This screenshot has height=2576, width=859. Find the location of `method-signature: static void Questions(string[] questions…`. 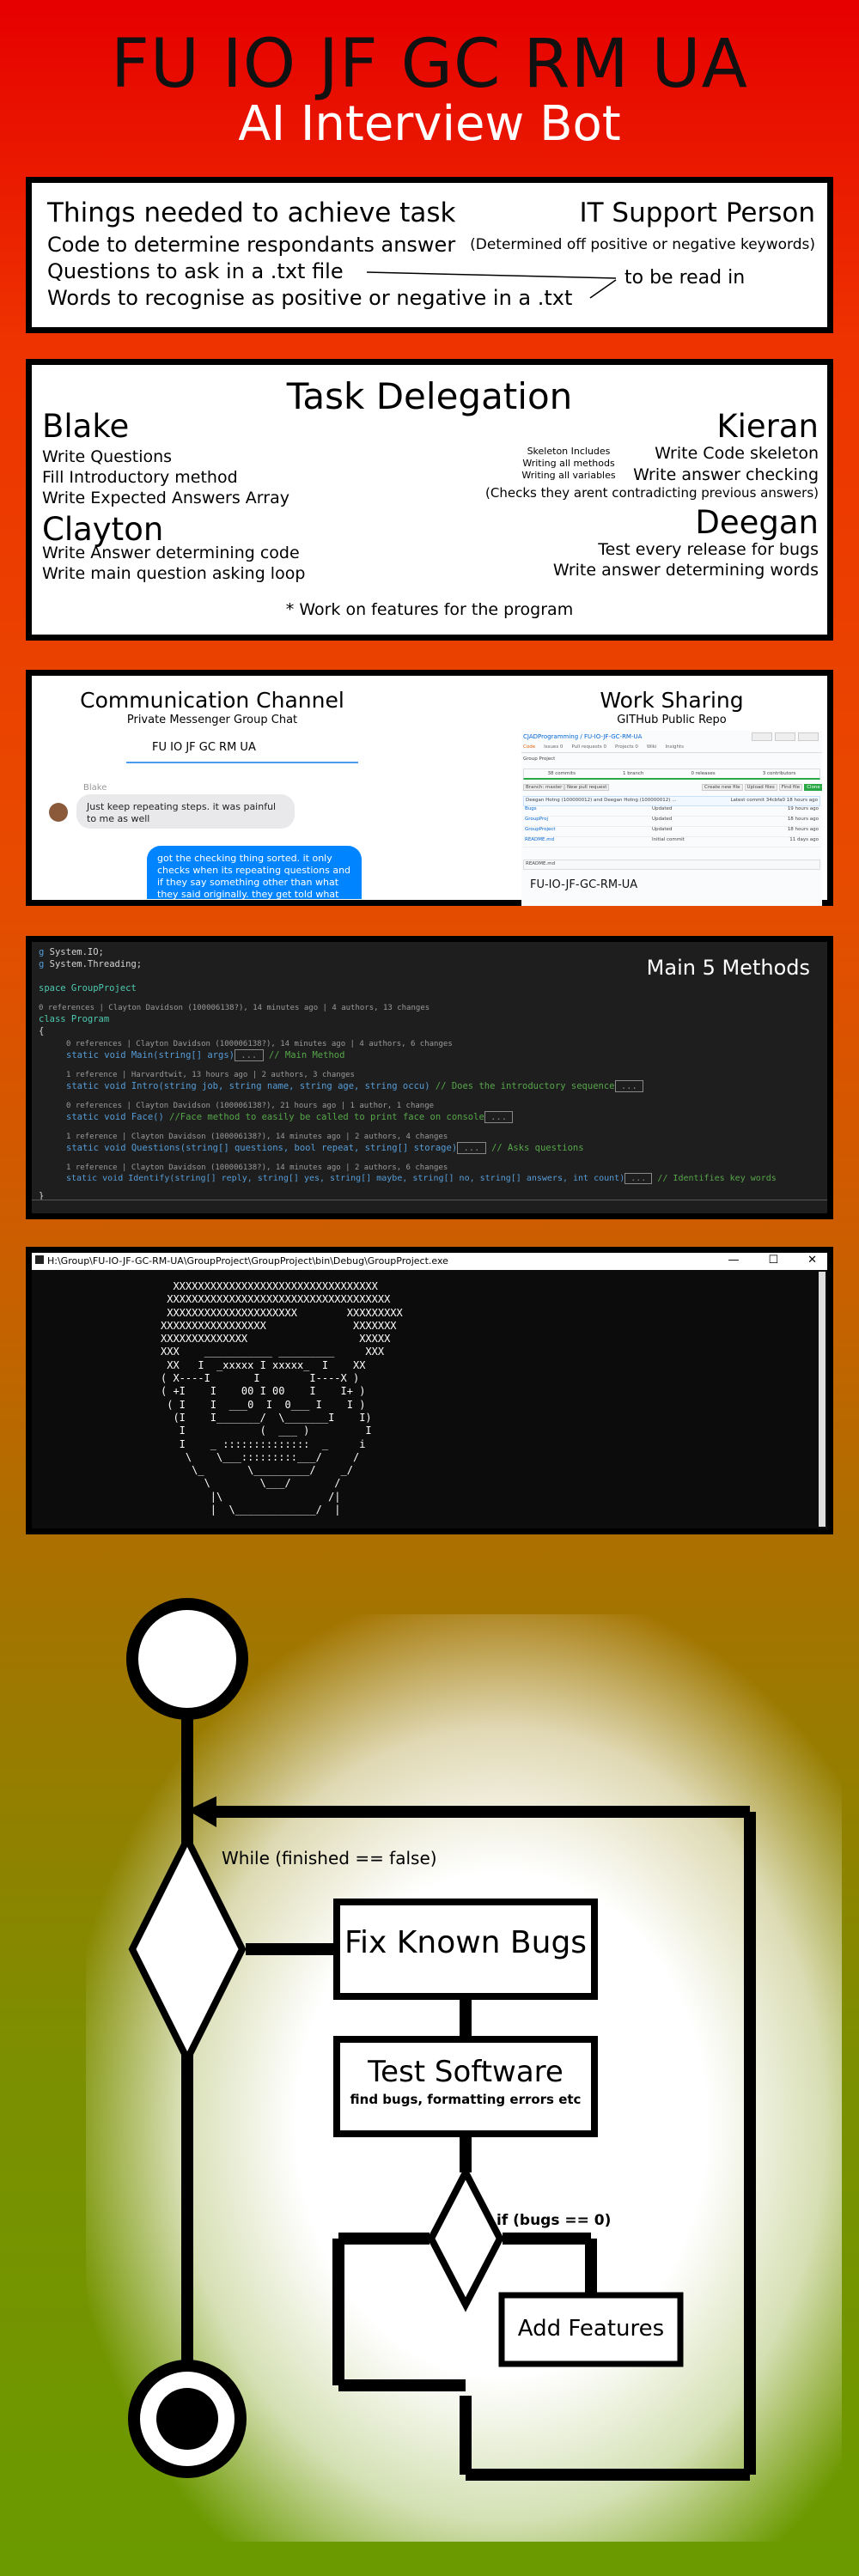

method-signature: static void Questions(string[] questions… is located at coordinates (325, 1148).